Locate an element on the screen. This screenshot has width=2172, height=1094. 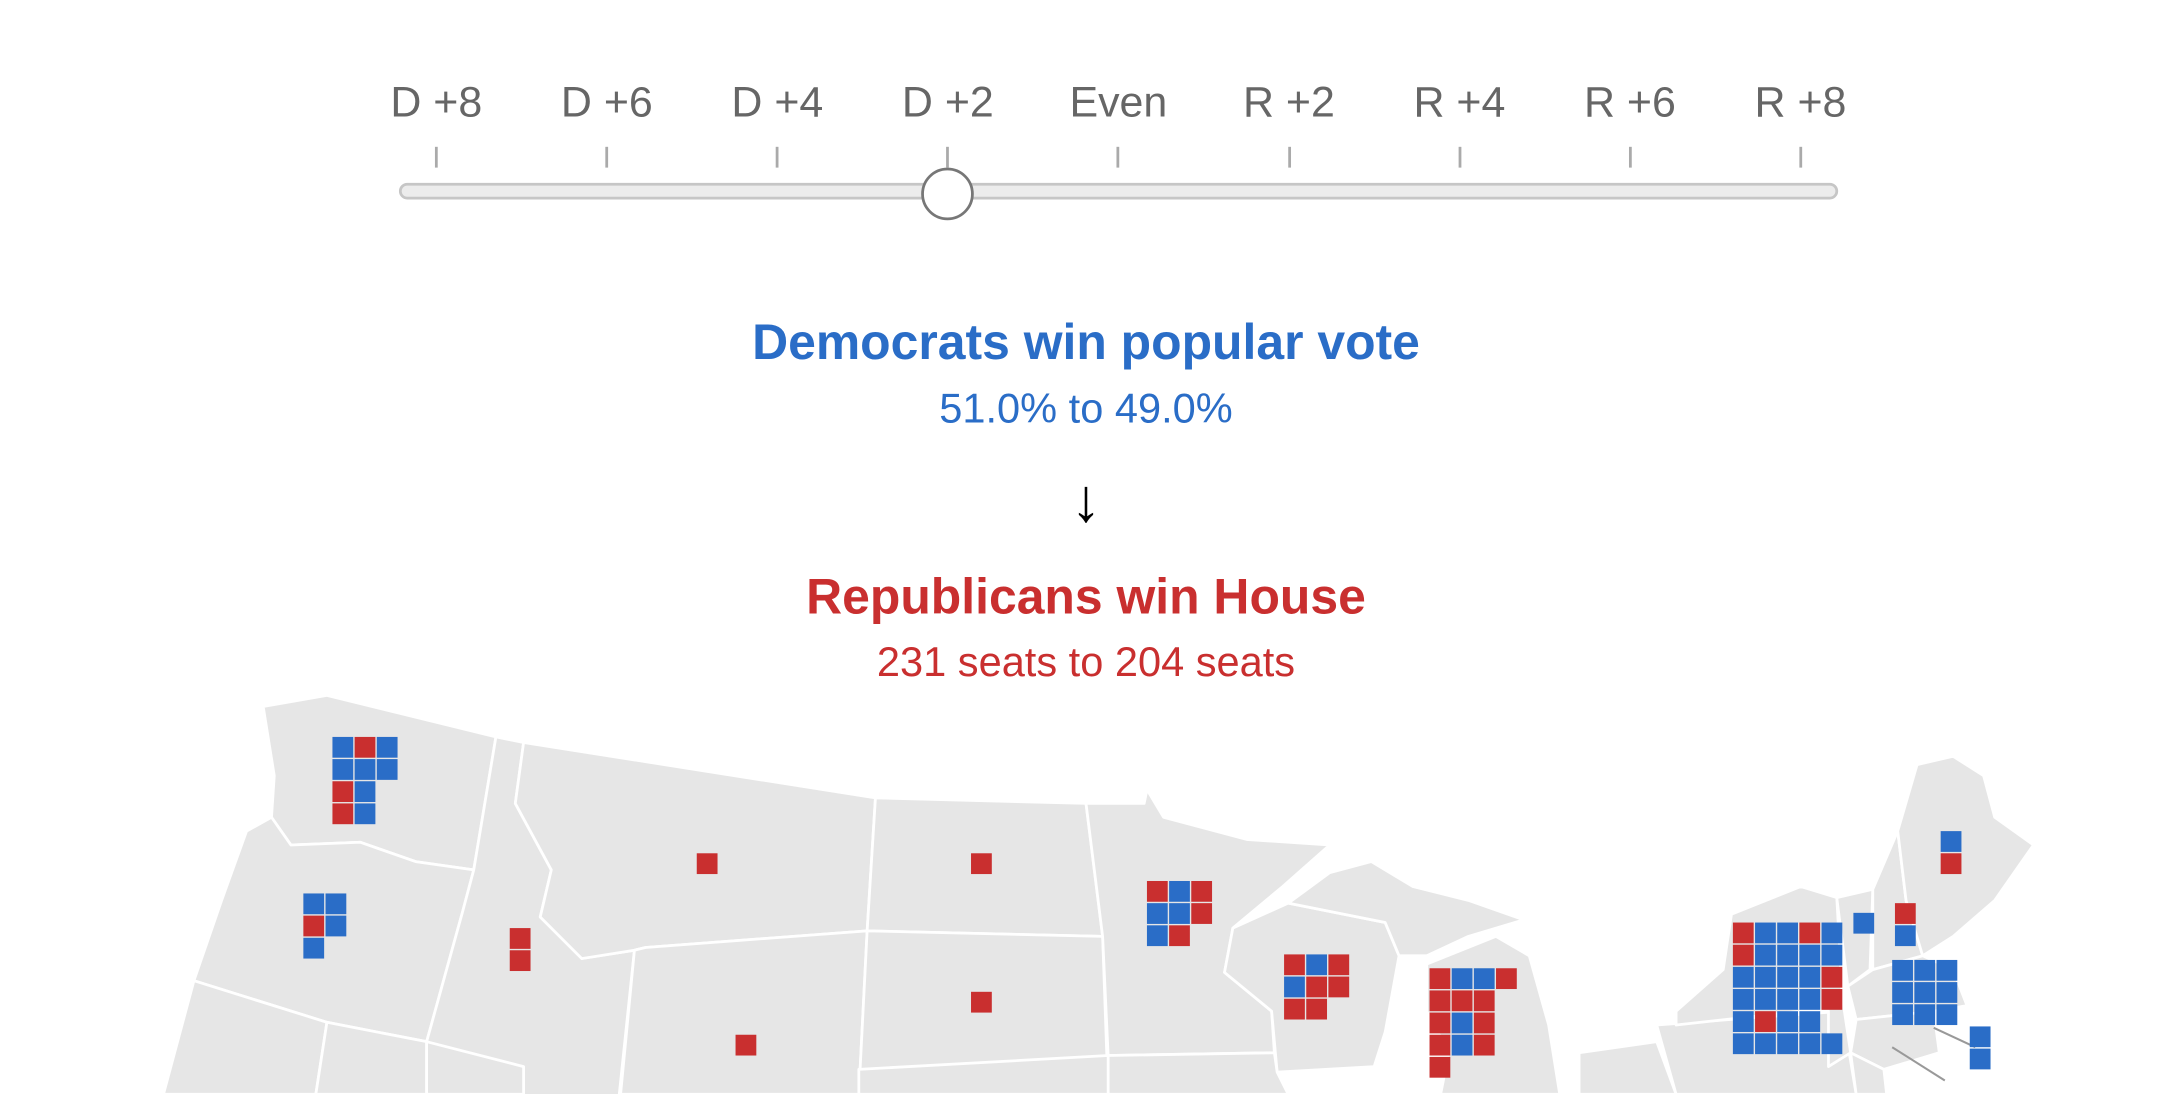
slider-tick-label: D +2 is located at coordinates (948, 103).